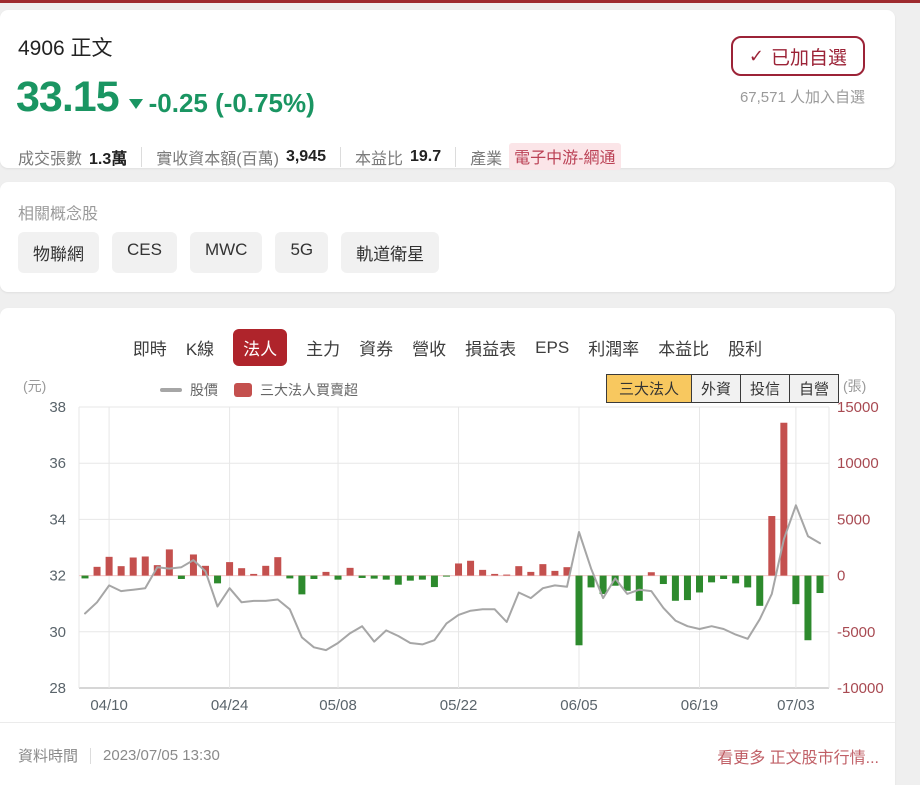  I want to click on related-concepts-title: 相關概念股, so click(58, 214).